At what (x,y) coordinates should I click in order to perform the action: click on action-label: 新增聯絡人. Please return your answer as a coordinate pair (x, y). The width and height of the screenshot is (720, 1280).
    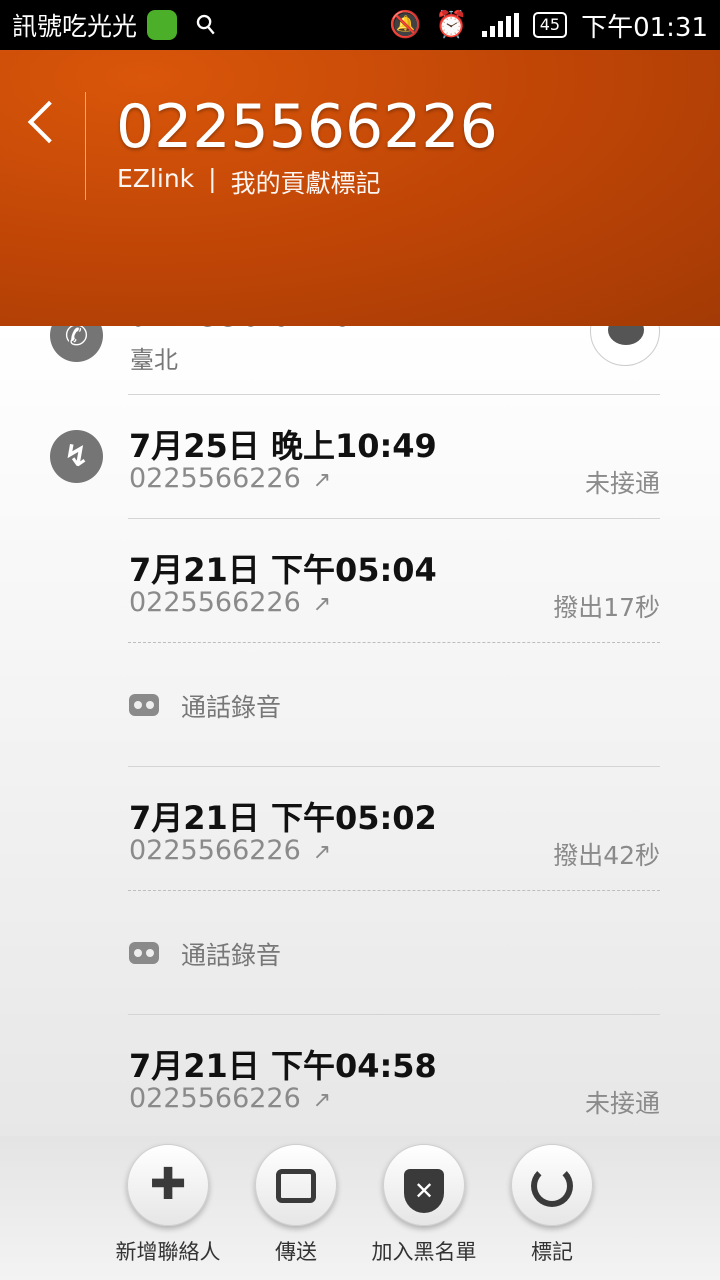
    Looking at the image, I should click on (168, 1252).